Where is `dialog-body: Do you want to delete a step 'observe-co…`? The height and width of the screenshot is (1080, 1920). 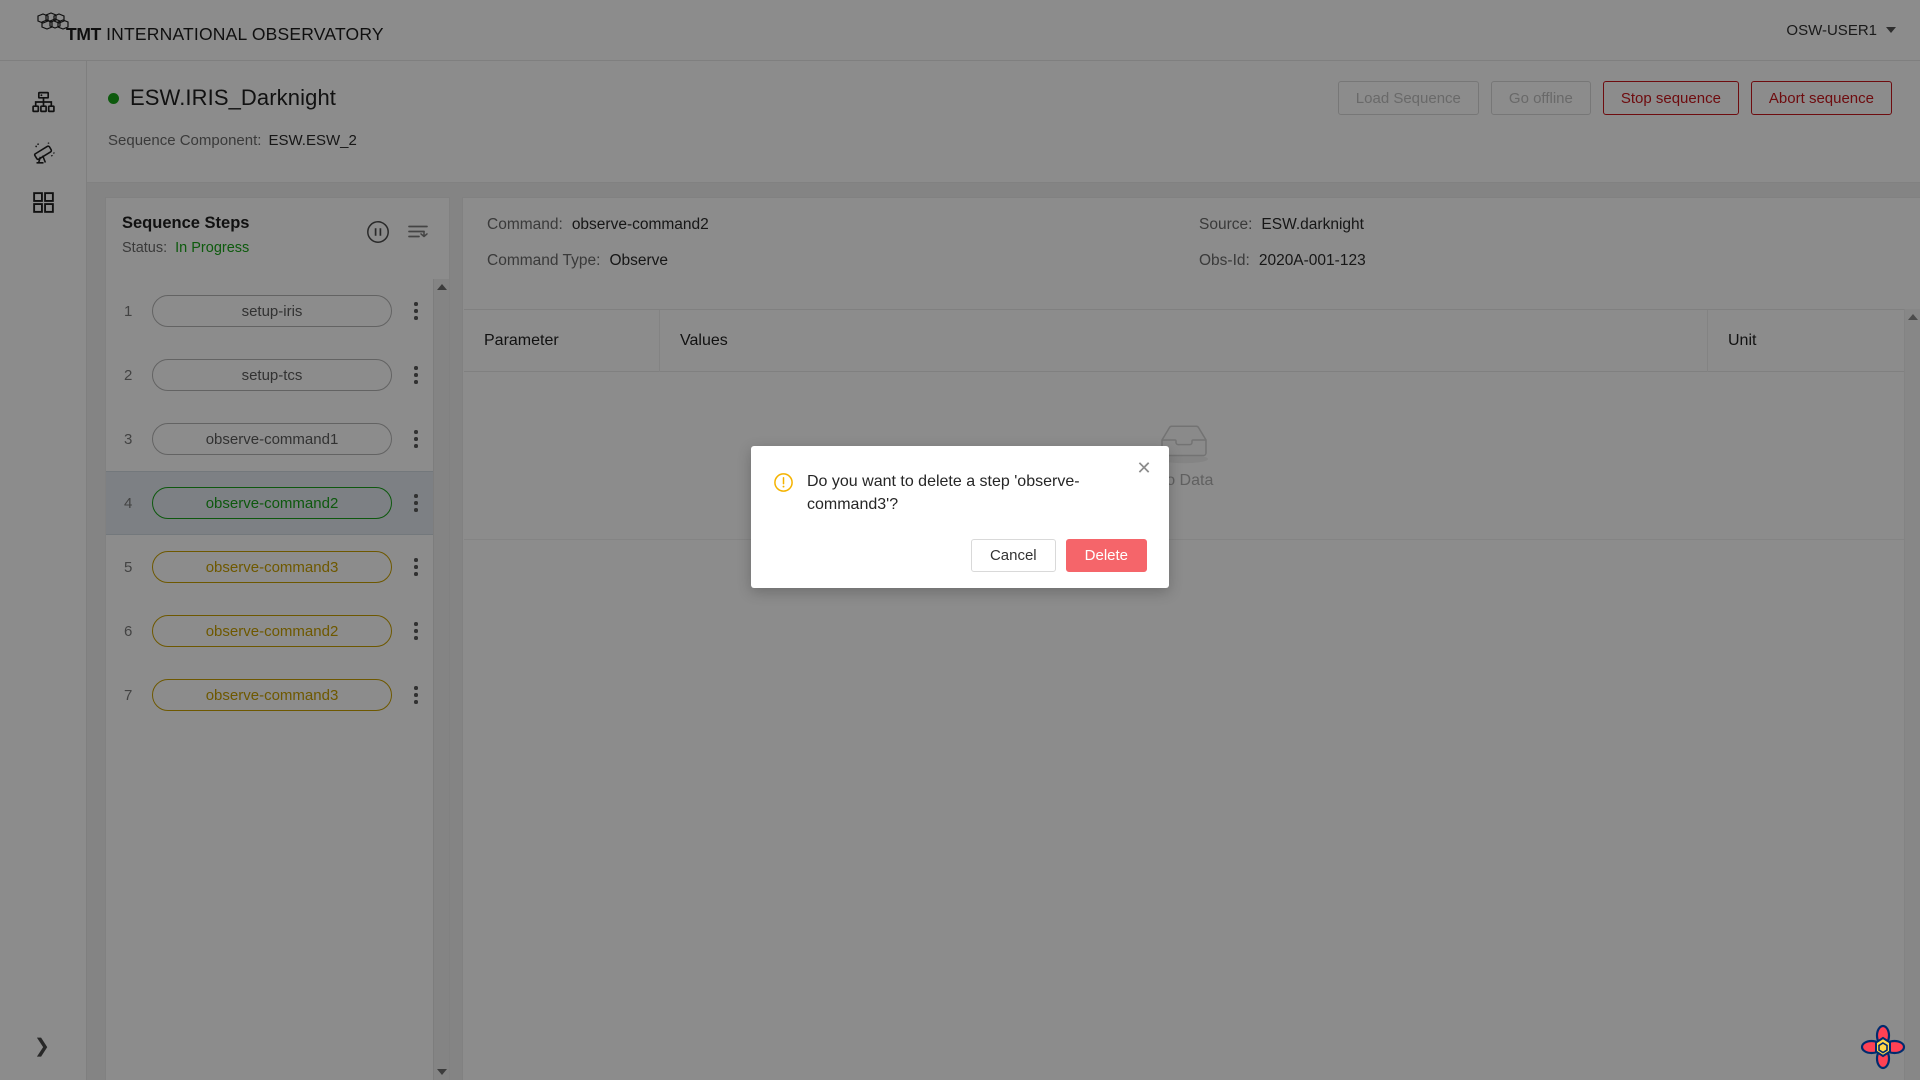 dialog-body: Do you want to delete a step 'observe-co… is located at coordinates (960, 481).